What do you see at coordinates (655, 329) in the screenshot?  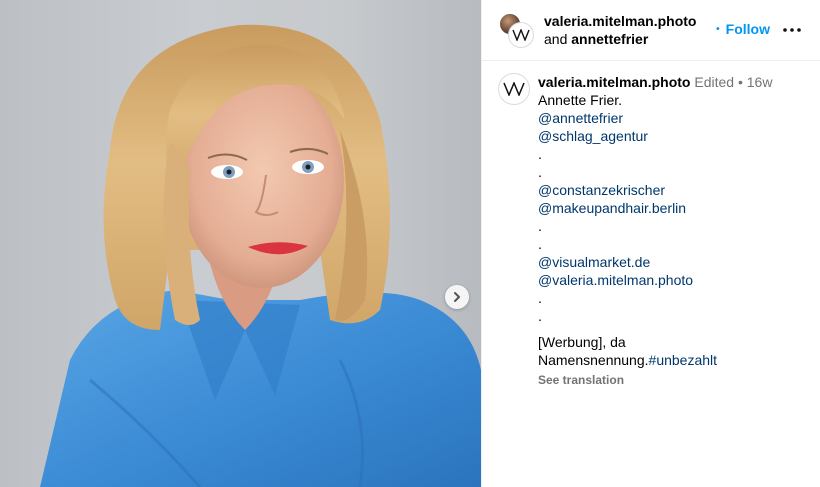 I see `caption-gap` at bounding box center [655, 329].